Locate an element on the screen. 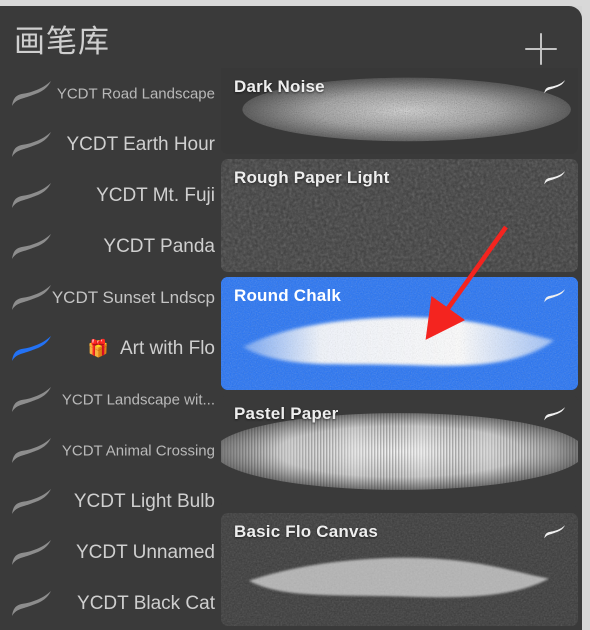 The width and height of the screenshot is (590, 630). page-title: 画笔库 is located at coordinates (62, 41).